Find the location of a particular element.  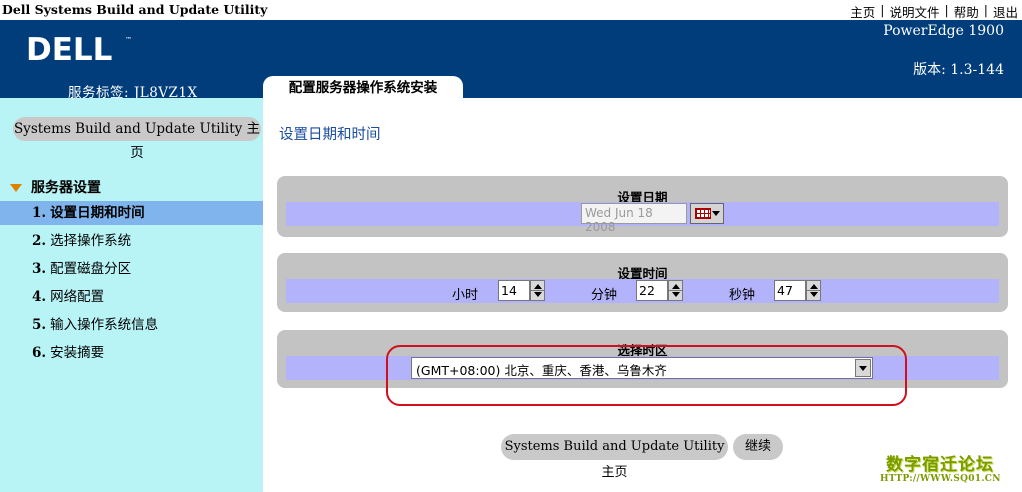

top-links: 主页 | 说明文件 | 帮助 | 退出 is located at coordinates (934, 11).